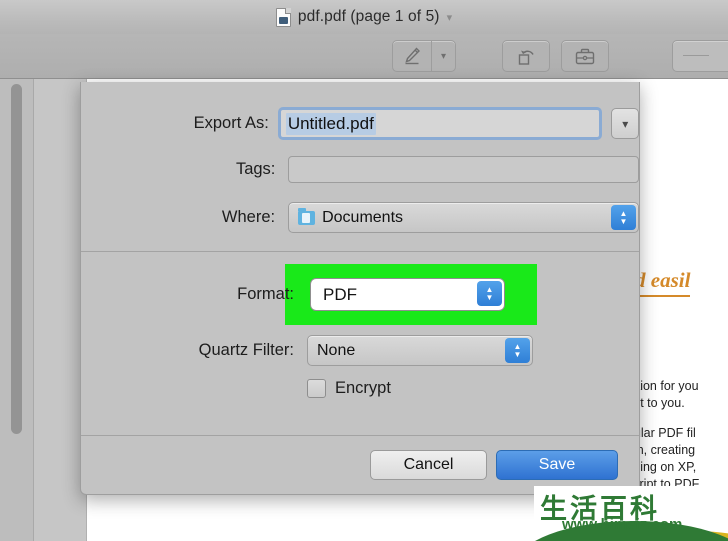 This screenshot has width=728, height=541. I want to click on document-paragraph: lution for you ost to you., so click(677, 395).